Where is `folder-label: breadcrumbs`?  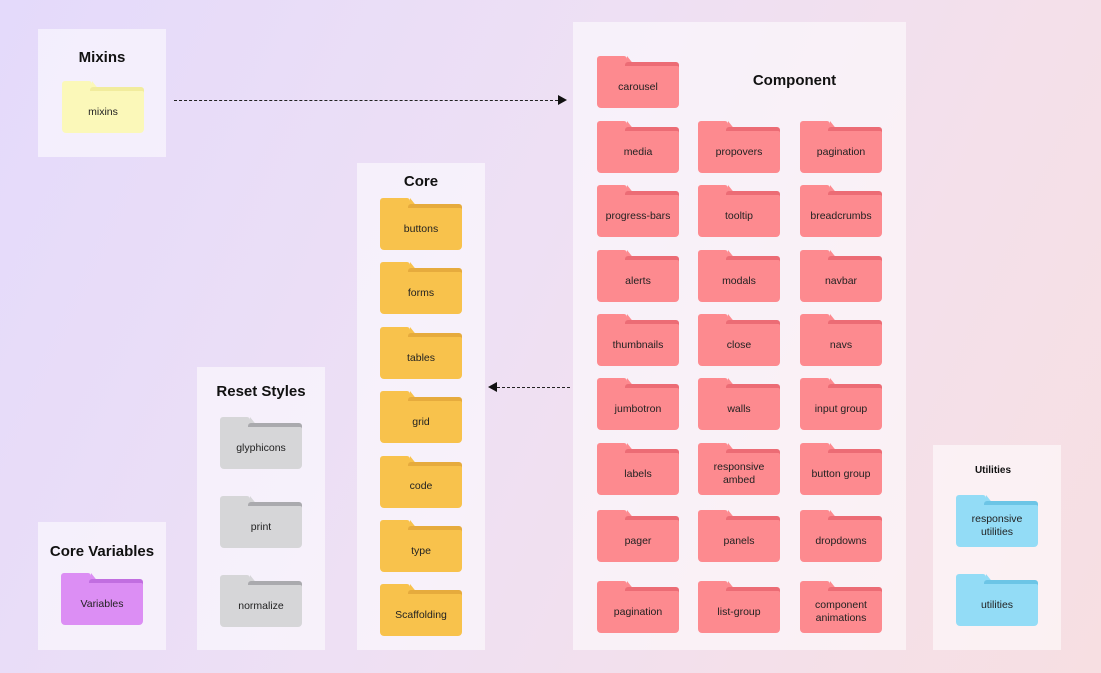 folder-label: breadcrumbs is located at coordinates (841, 216).